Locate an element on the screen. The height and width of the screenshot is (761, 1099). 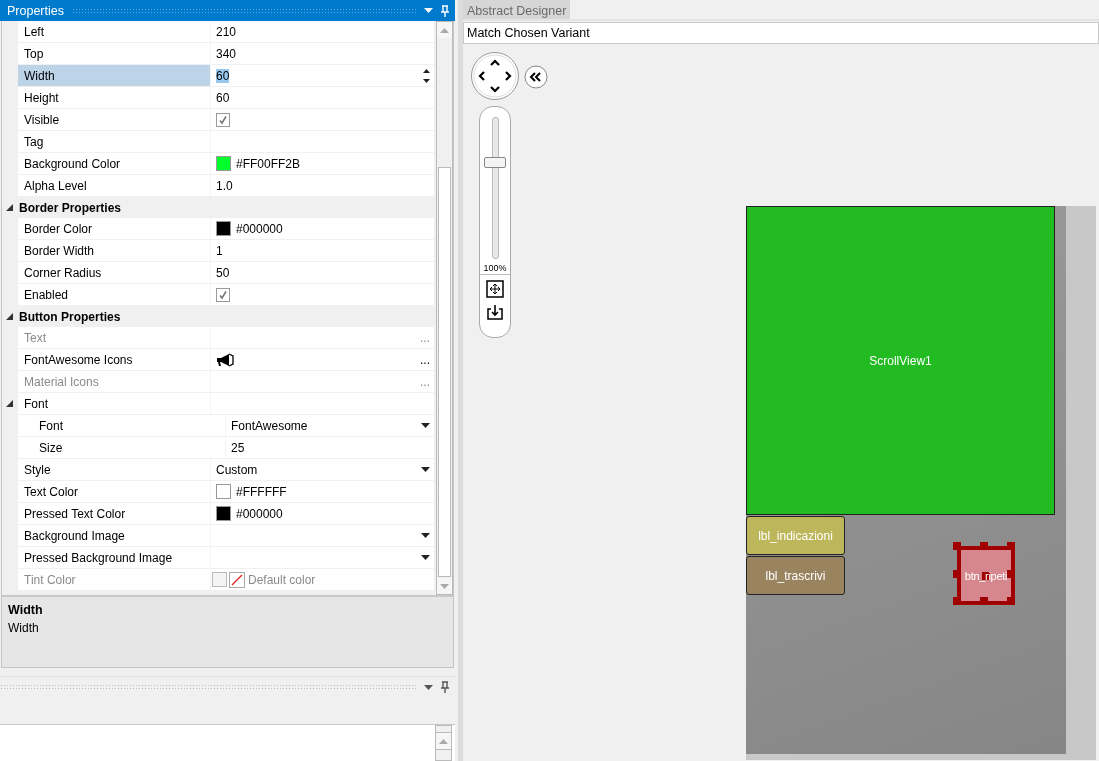
label-widget: lbl_trascrivi is located at coordinates (795, 575).